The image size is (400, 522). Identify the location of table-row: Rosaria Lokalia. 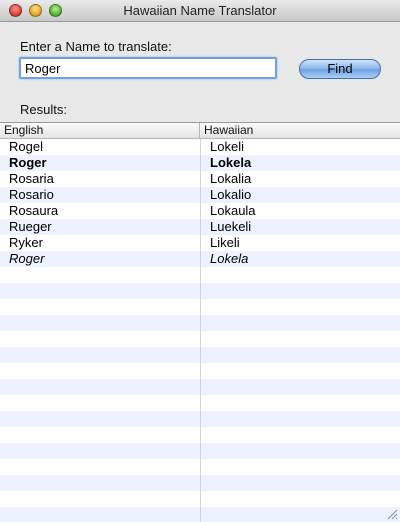
(200, 179).